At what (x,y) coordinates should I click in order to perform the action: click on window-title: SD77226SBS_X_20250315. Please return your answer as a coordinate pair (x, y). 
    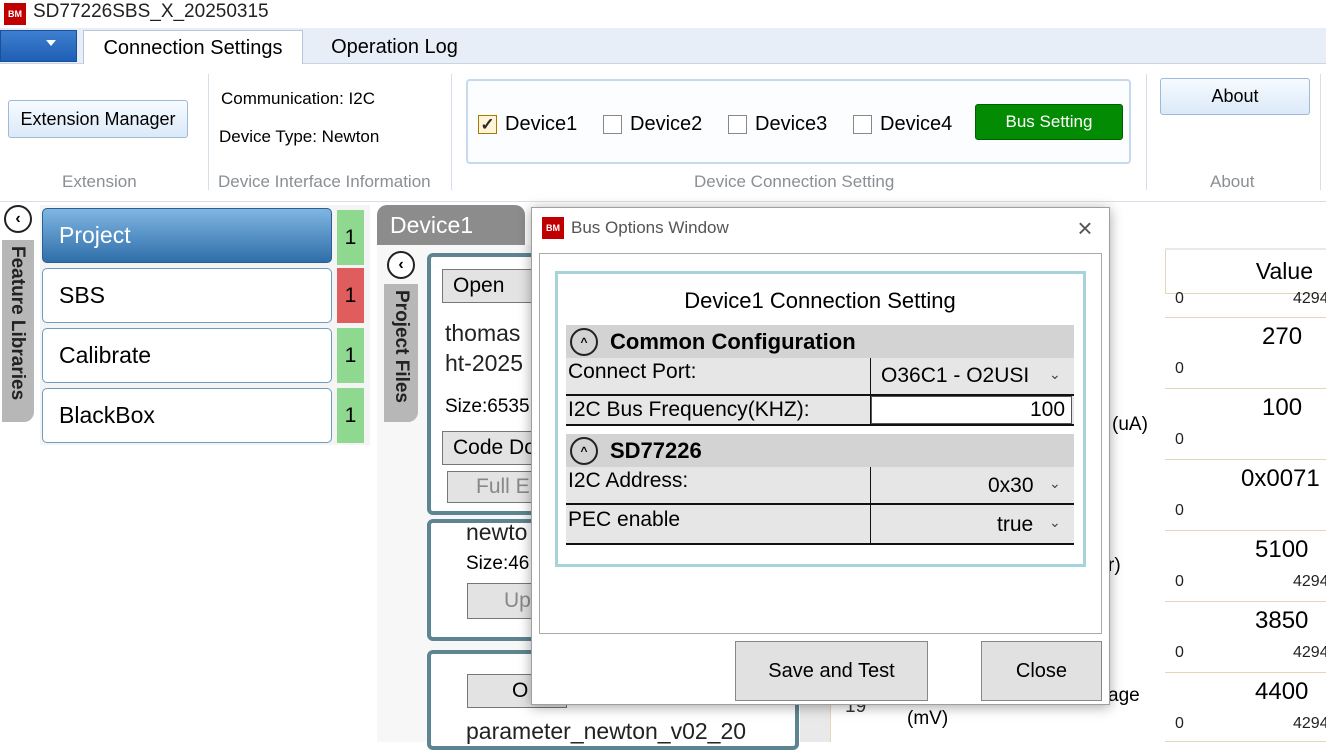
    Looking at the image, I should click on (151, 11).